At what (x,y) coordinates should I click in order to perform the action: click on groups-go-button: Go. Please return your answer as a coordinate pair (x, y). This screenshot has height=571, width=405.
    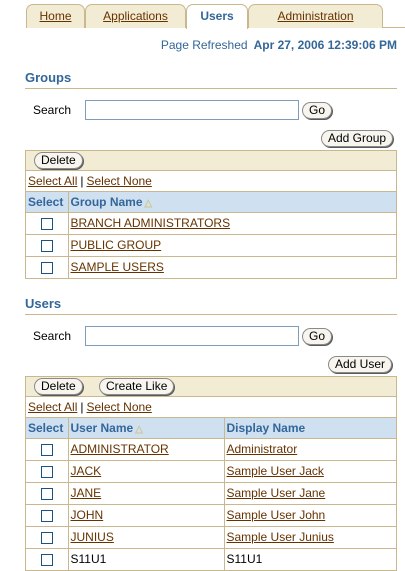
    Looking at the image, I should click on (317, 110).